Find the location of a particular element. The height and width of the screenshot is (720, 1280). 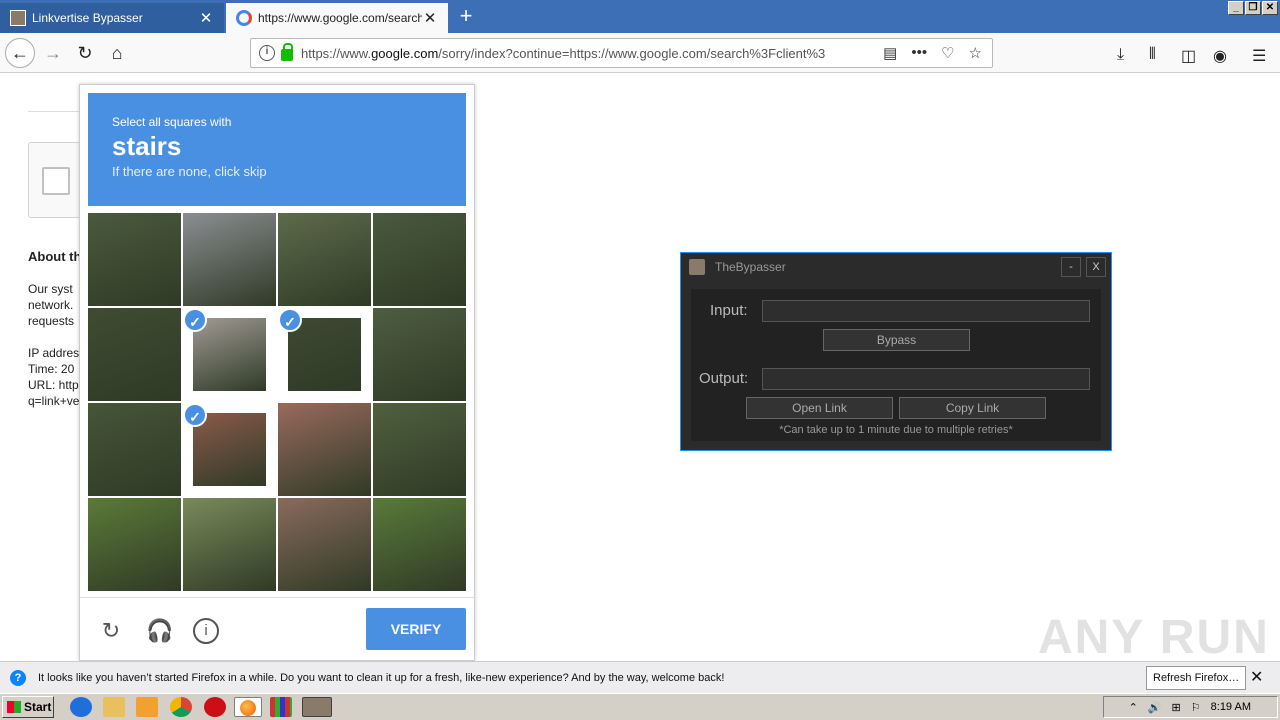

action-center-flag-icon: ⚐ is located at coordinates (1196, 707).